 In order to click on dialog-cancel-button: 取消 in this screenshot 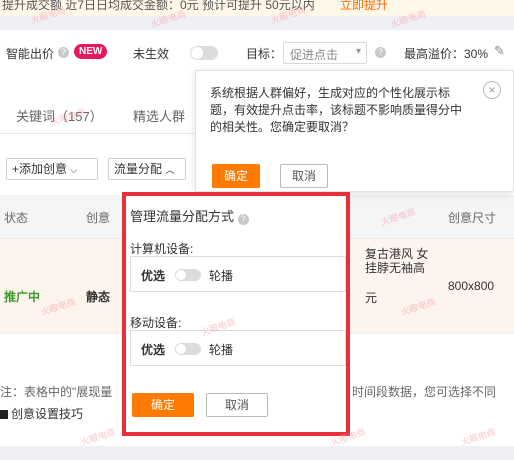, I will do `click(237, 405)`.